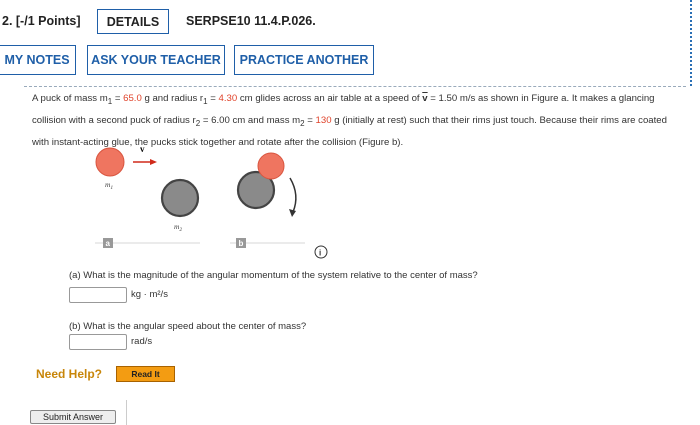 The width and height of the screenshot is (700, 425). What do you see at coordinates (180, 198) in the screenshot?
I see `puck-m2-a` at bounding box center [180, 198].